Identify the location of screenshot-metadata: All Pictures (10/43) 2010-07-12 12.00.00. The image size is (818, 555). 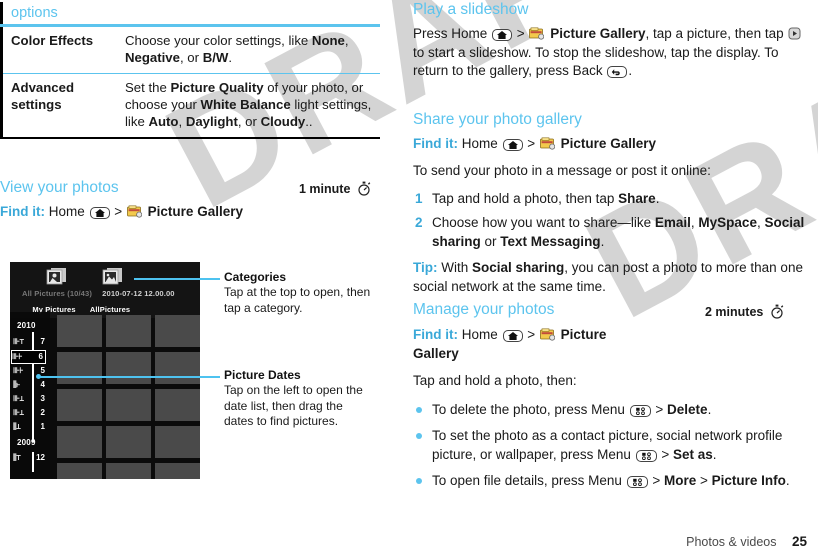
(111, 293).